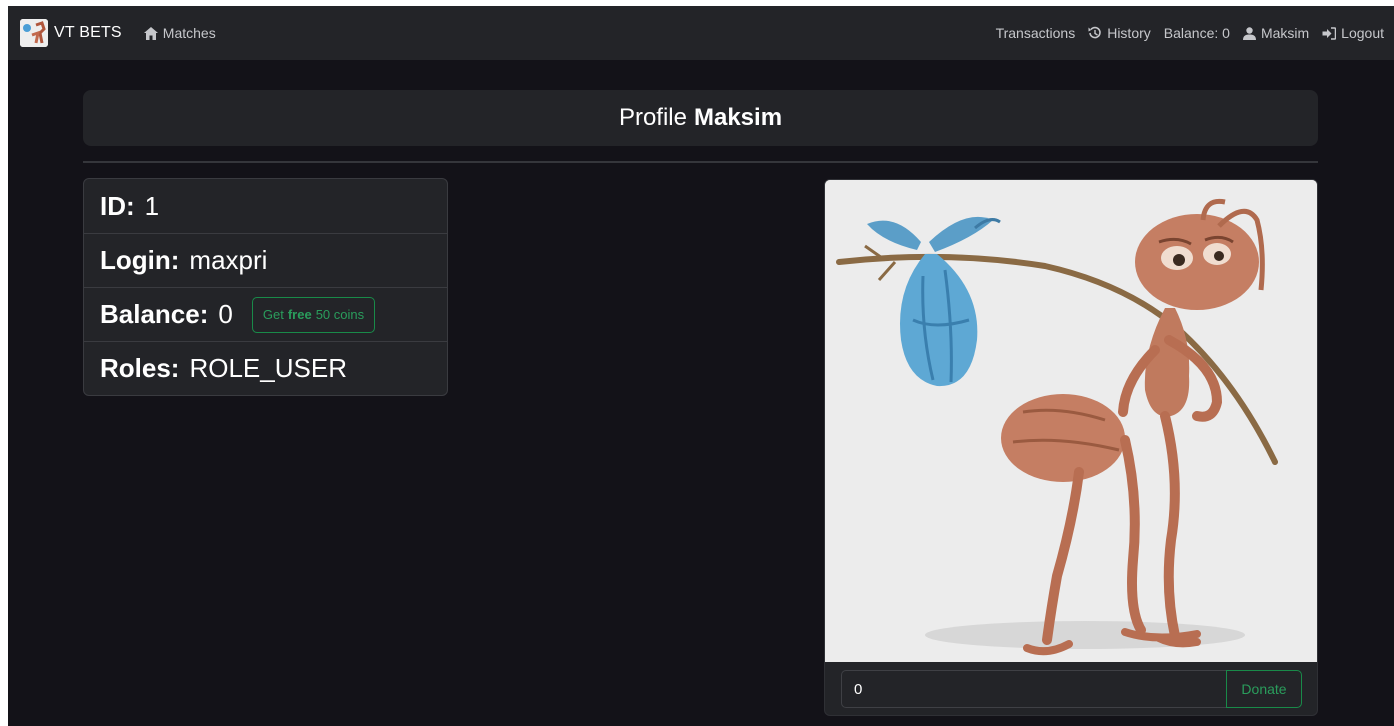 This screenshot has height=726, width=1394. What do you see at coordinates (140, 368) in the screenshot?
I see `roles-label: Roles:` at bounding box center [140, 368].